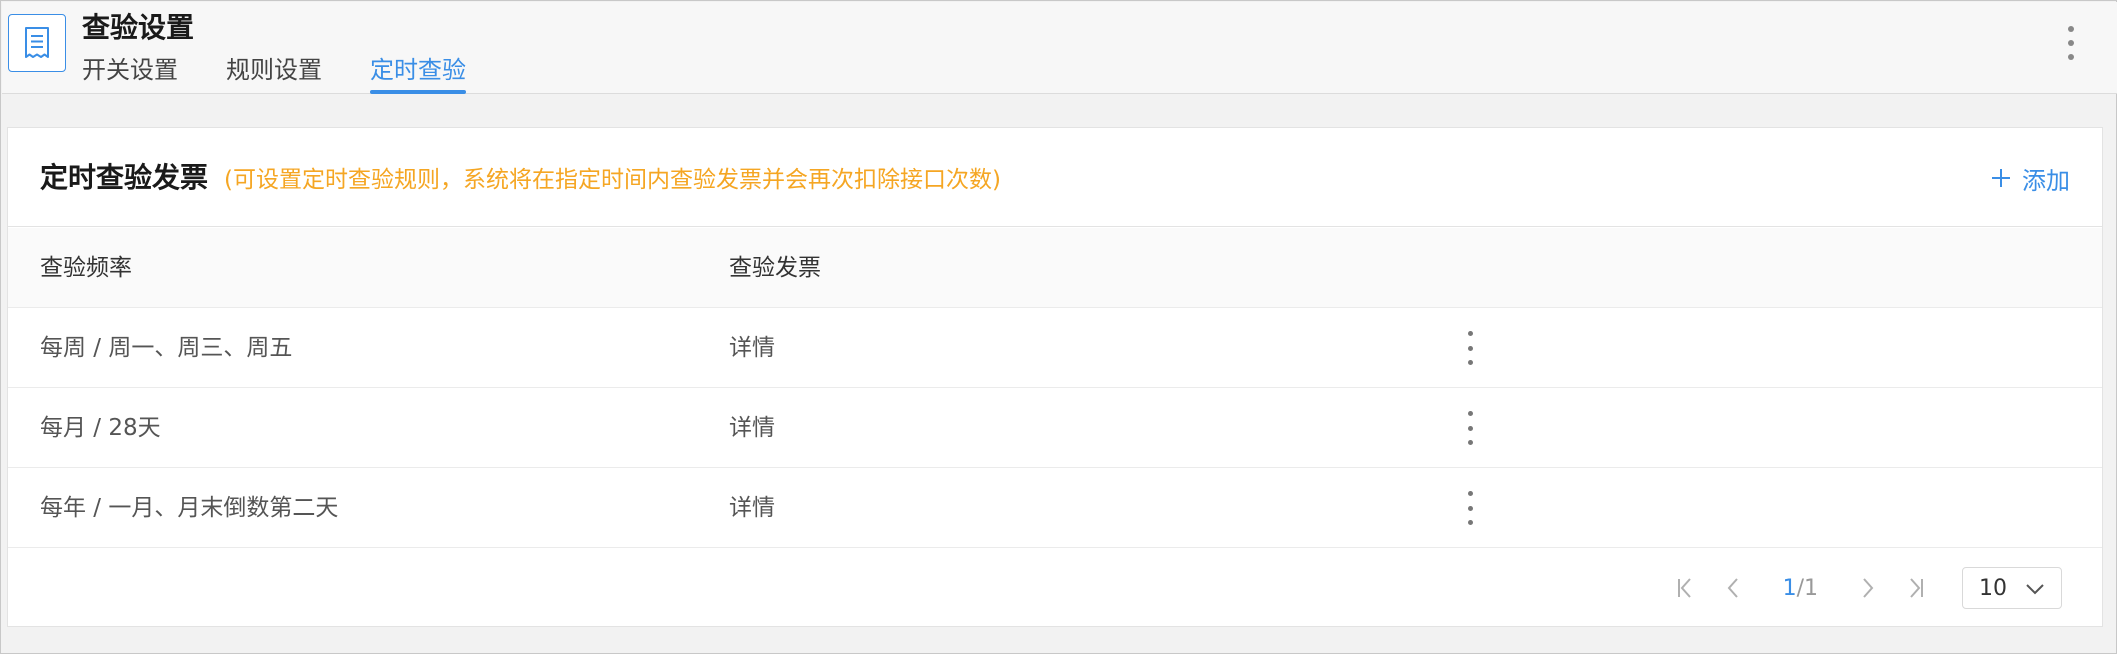  Describe the element at coordinates (1055, 428) in the screenshot. I see `table-row: 每月 / 28天 详情` at that location.